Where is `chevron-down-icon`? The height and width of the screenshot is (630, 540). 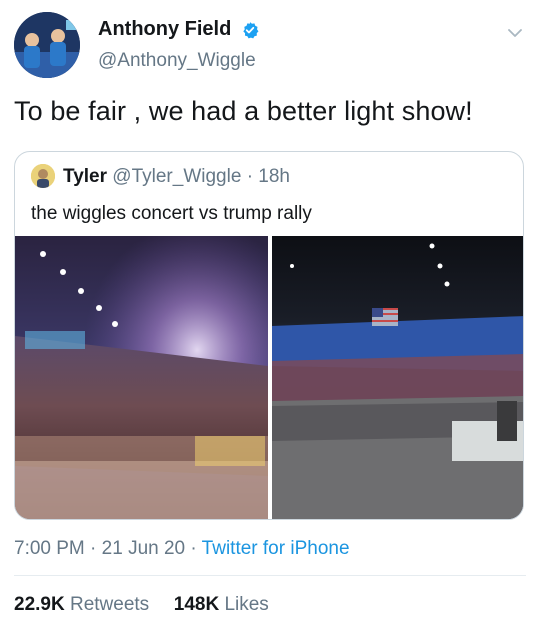
chevron-down-icon is located at coordinates (515, 33).